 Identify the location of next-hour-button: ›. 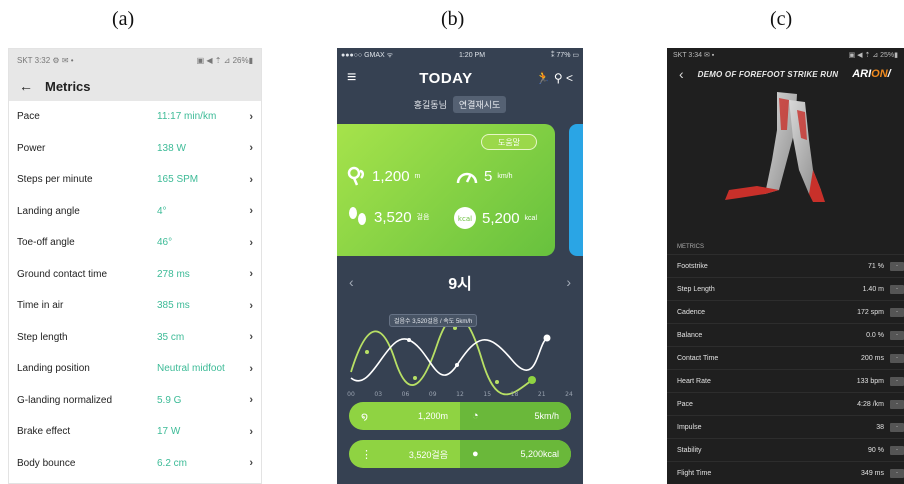
(568, 282).